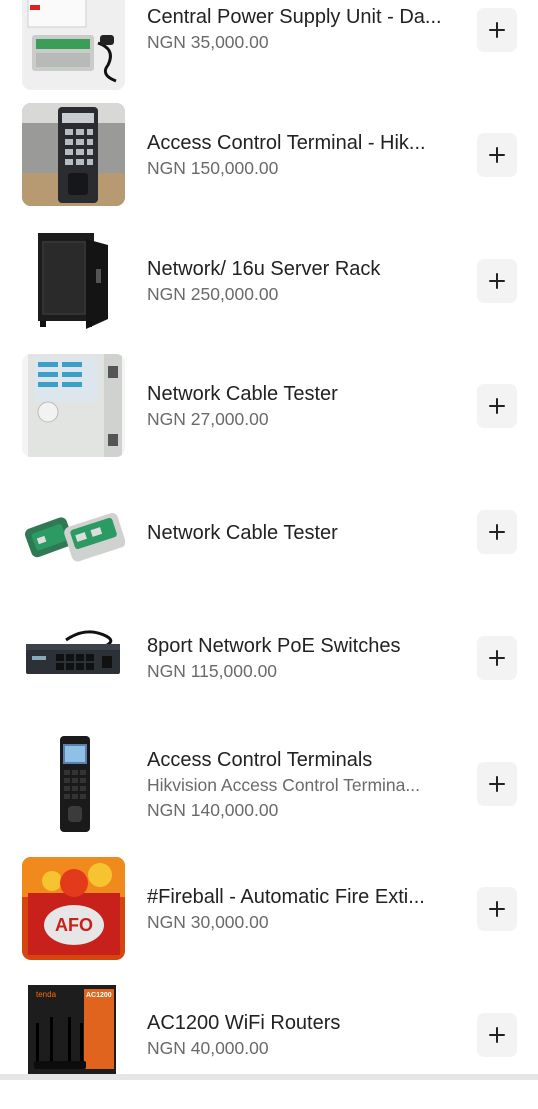  I want to click on fireball-brand: AFO, so click(74, 925).